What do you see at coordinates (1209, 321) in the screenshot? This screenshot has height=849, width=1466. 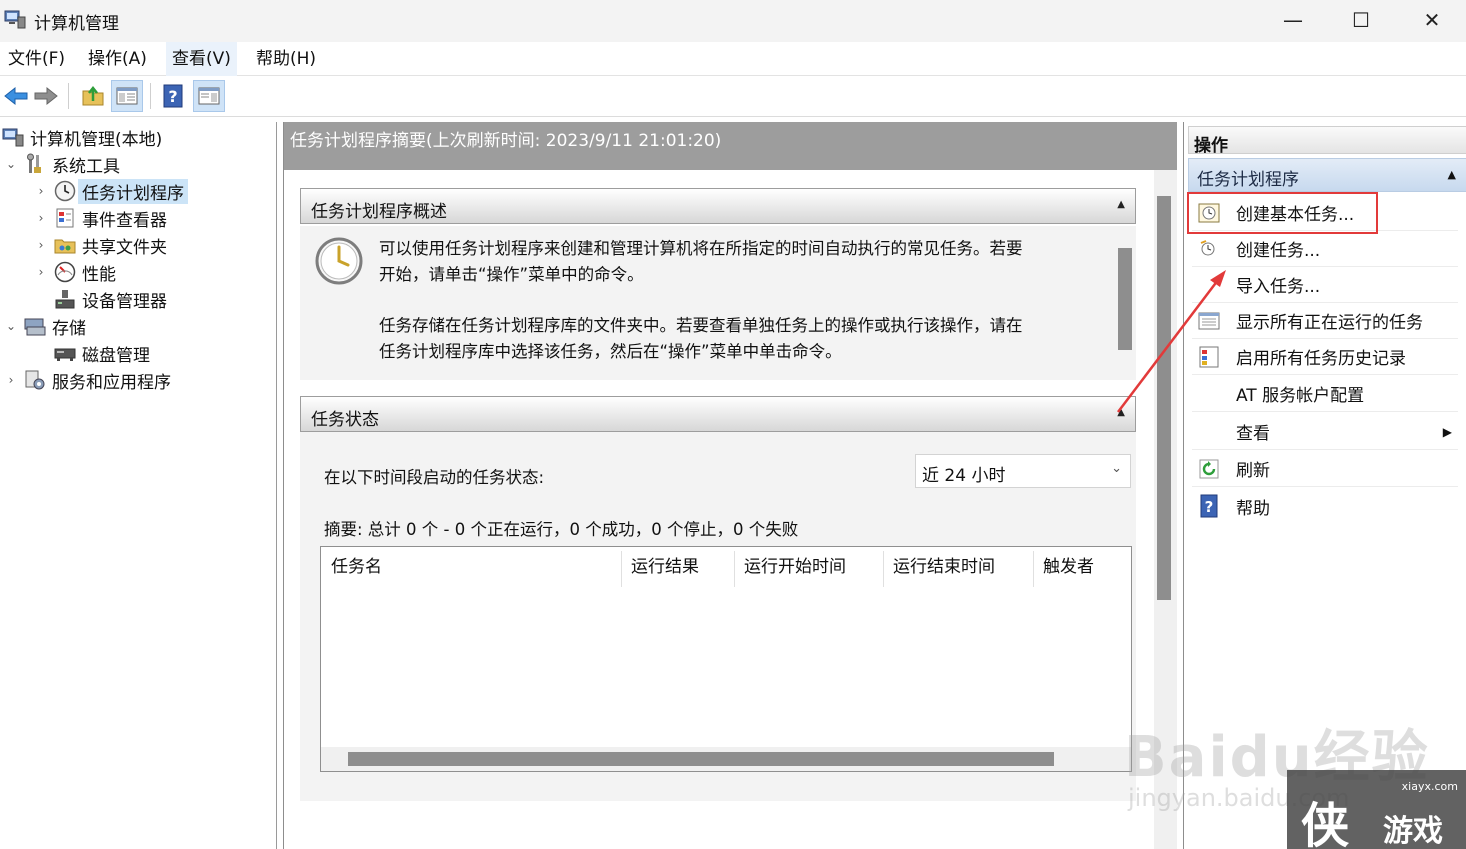 I see `running-tasks-icon` at bounding box center [1209, 321].